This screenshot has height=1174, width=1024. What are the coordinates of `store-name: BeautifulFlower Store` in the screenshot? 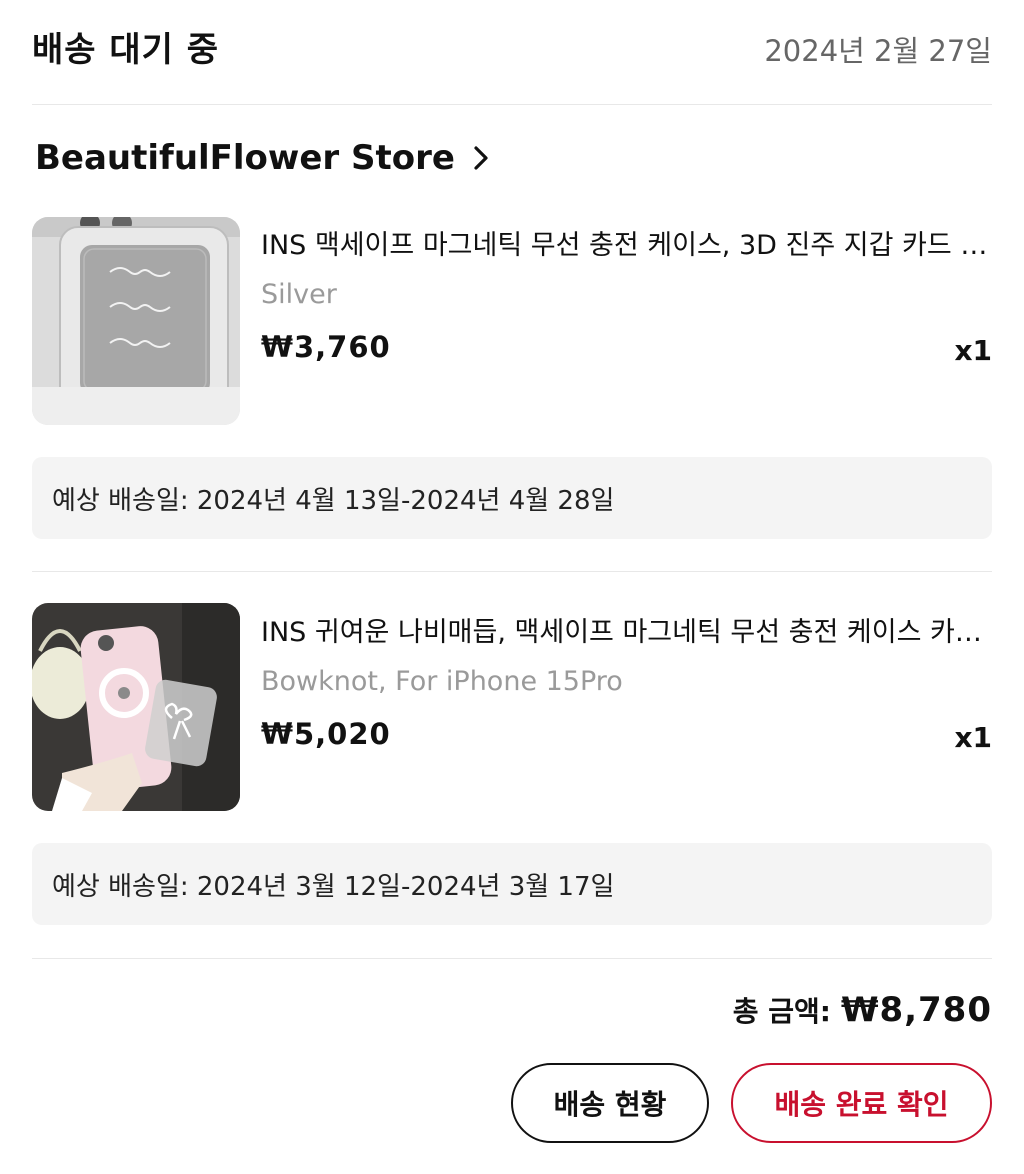 It's located at (245, 158).